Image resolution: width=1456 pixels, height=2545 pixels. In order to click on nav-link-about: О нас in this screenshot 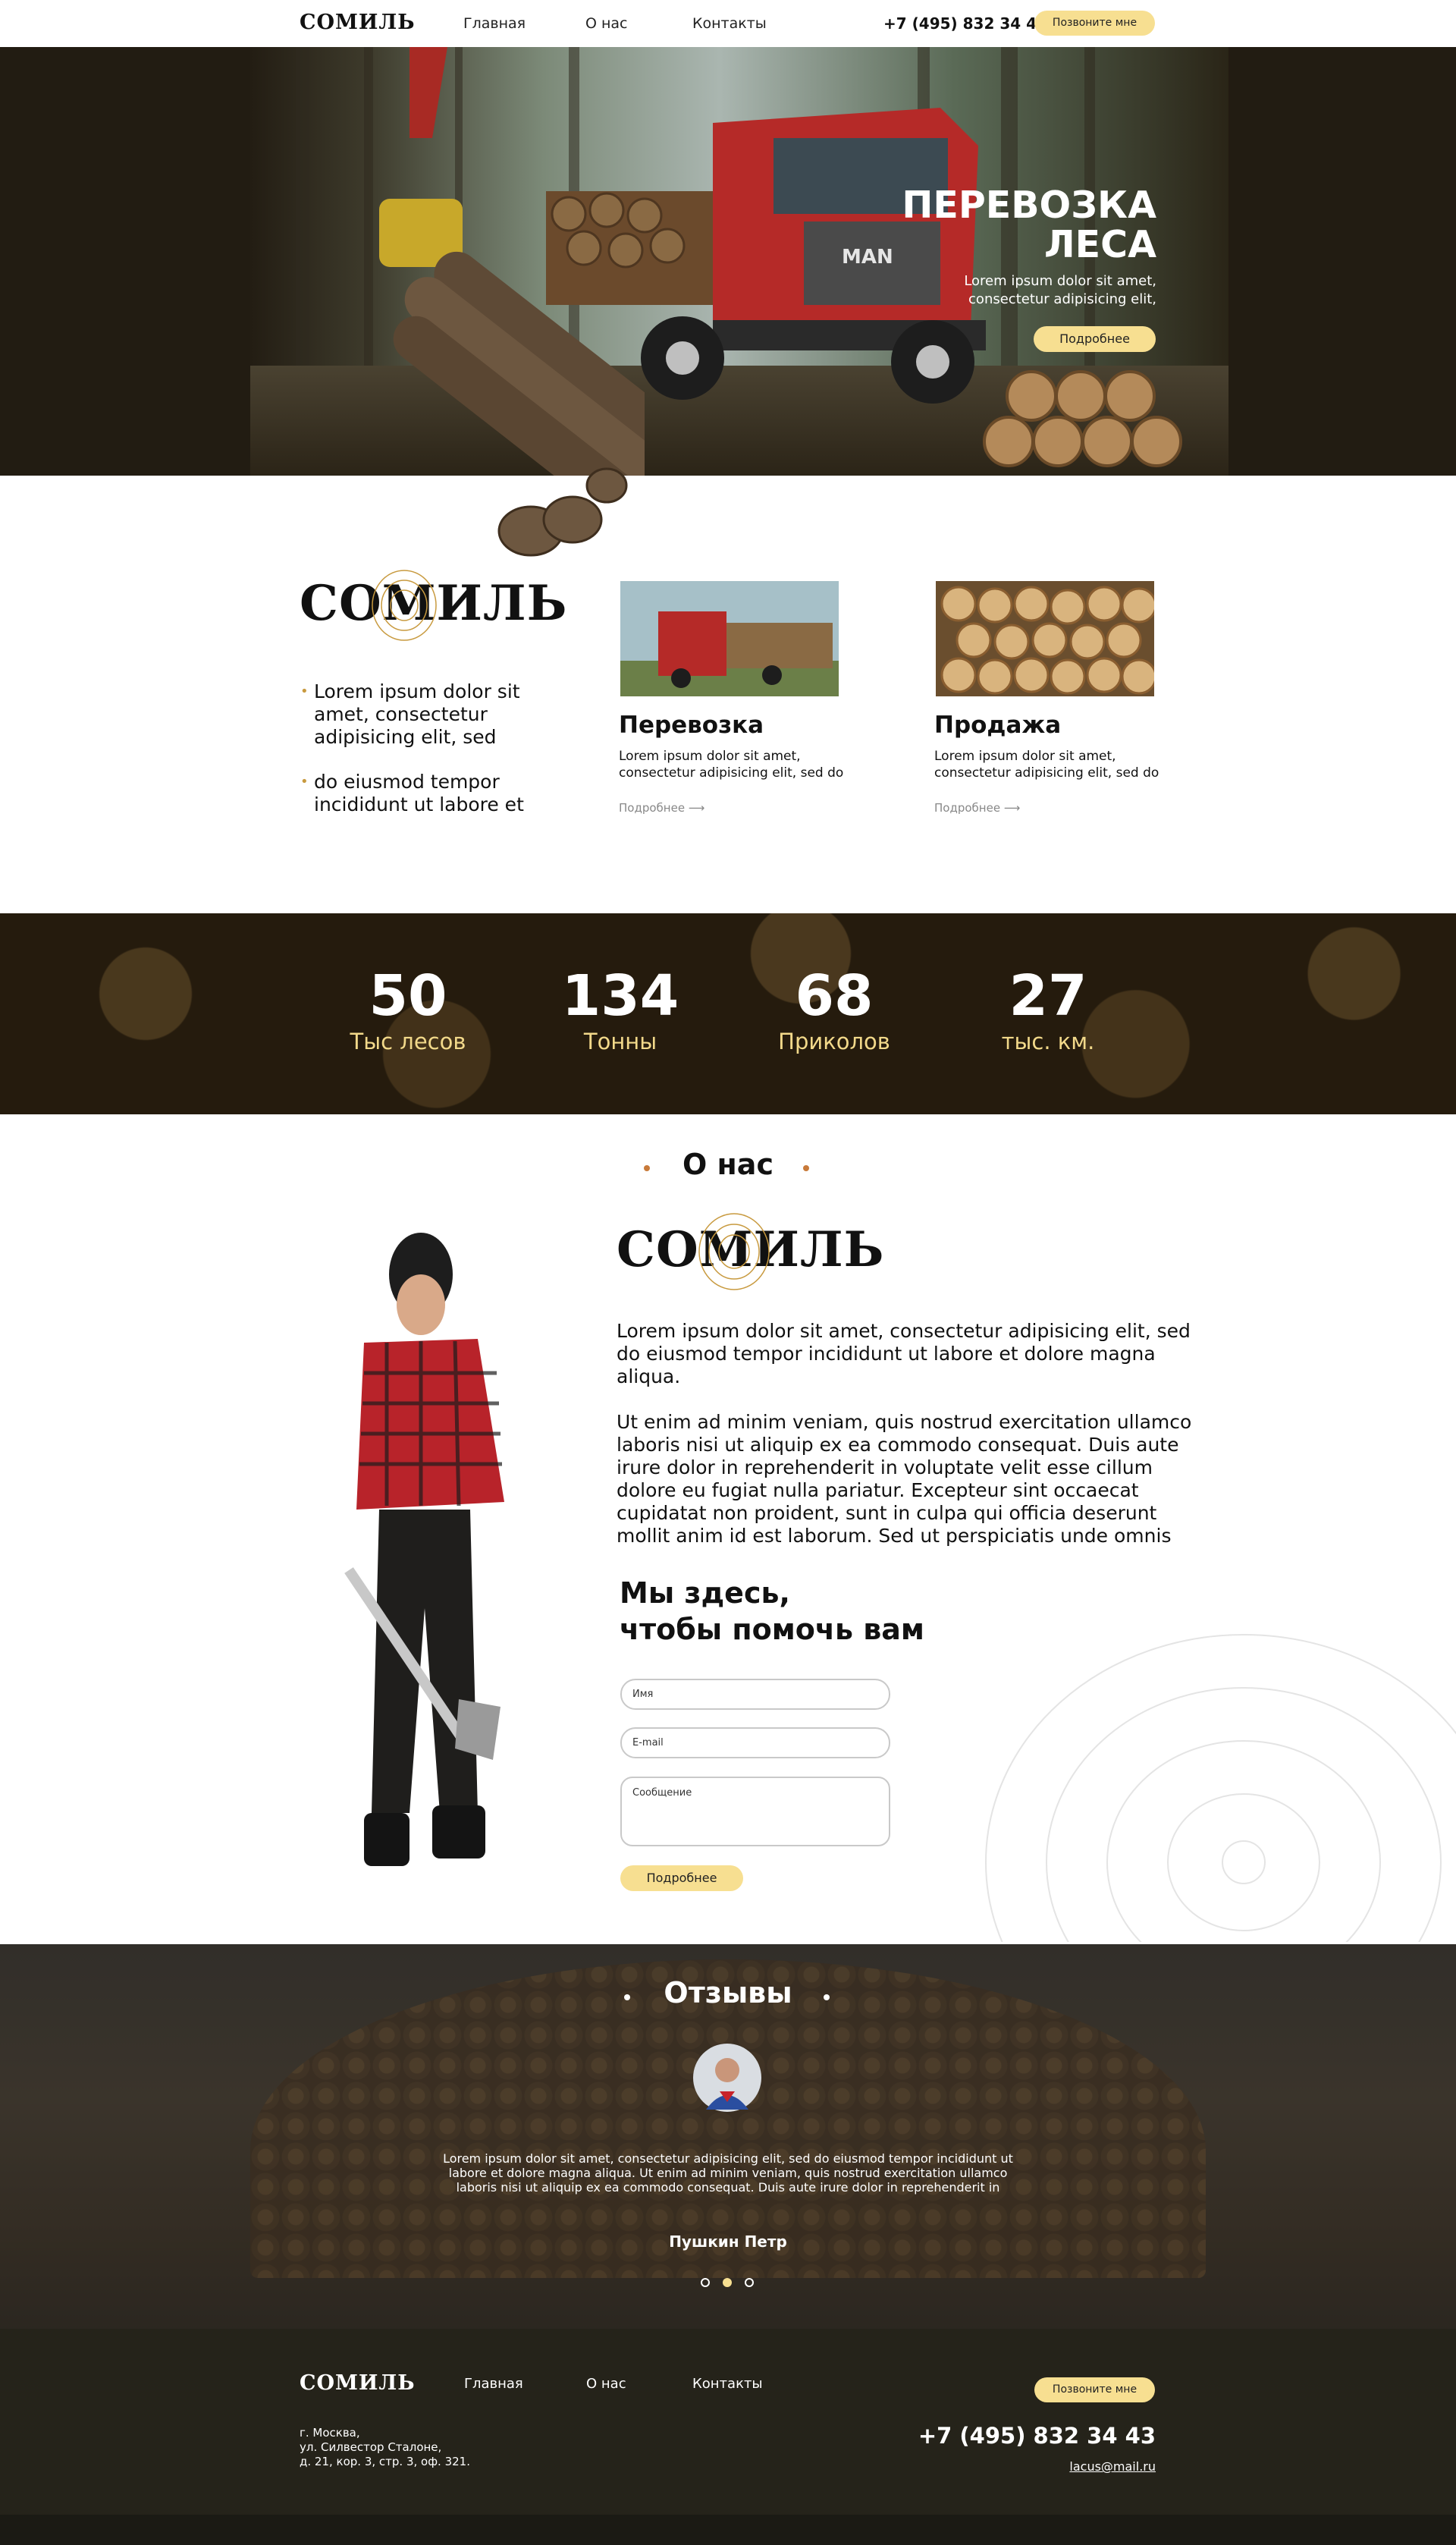, I will do `click(606, 24)`.